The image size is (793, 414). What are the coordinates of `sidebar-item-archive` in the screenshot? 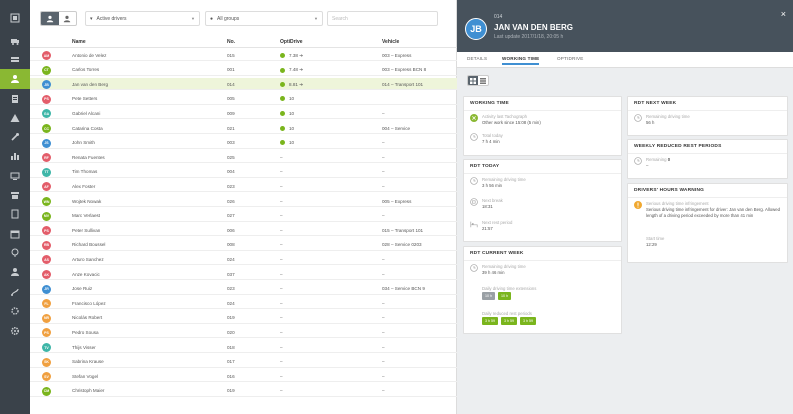 It's located at (15, 195).